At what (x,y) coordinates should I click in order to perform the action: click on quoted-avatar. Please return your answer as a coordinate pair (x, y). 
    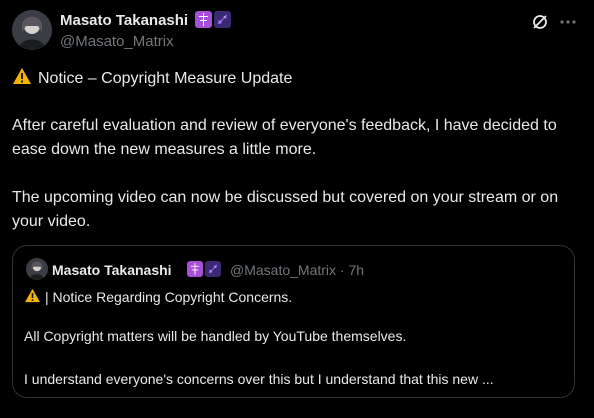
    Looking at the image, I should click on (37, 269).